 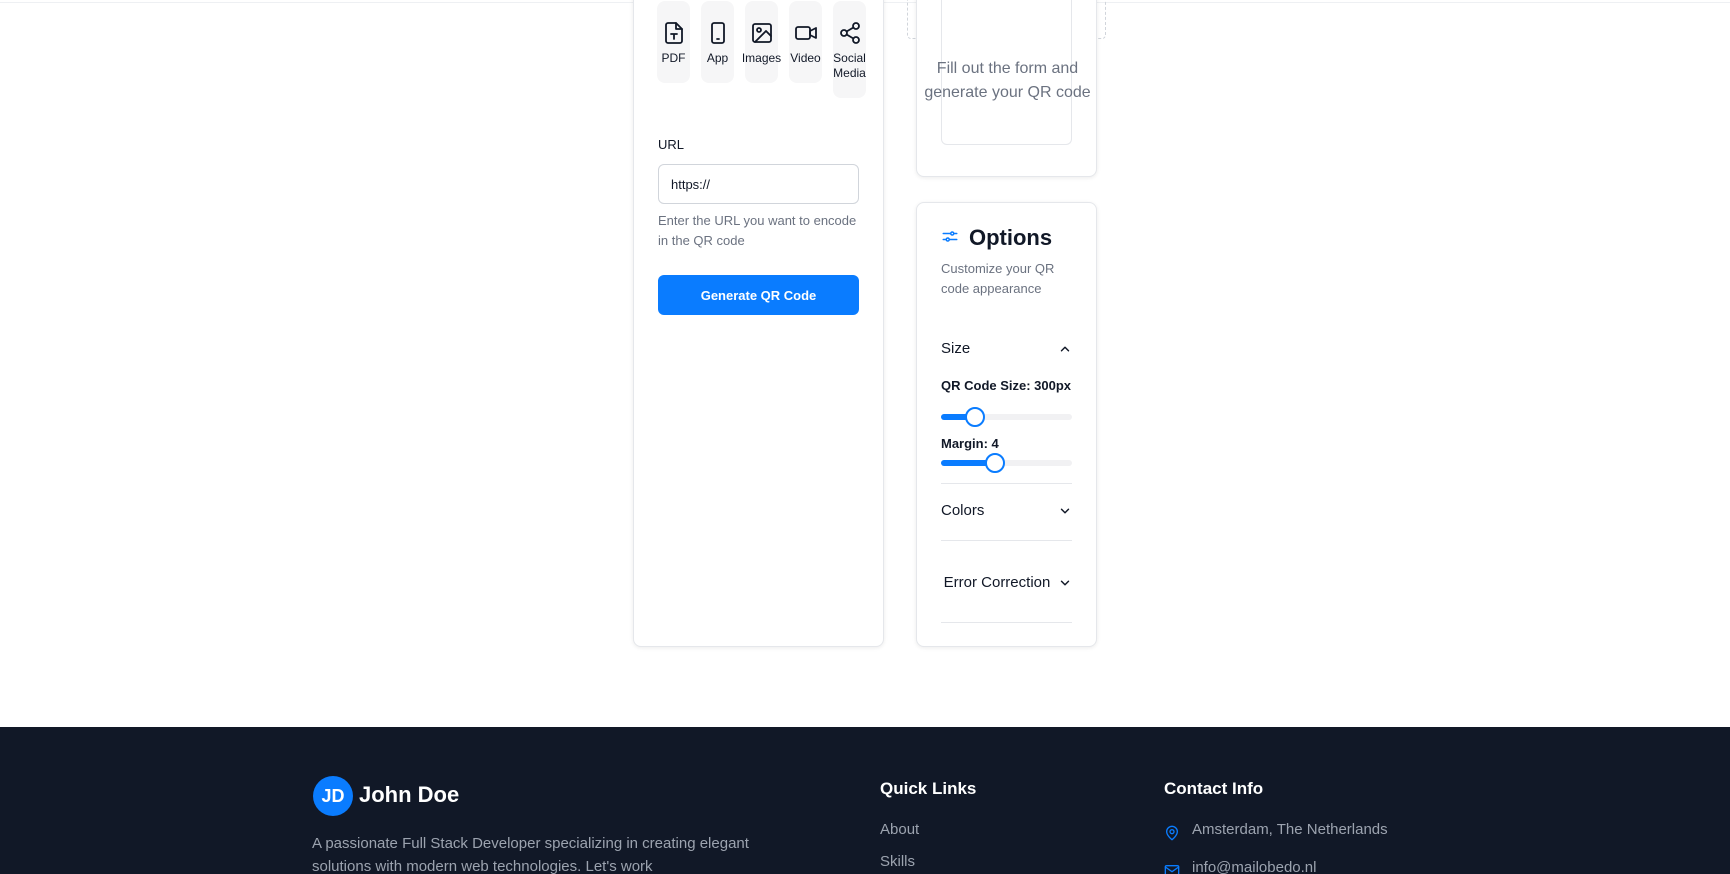 I want to click on mobile-icon, so click(x=717, y=33).